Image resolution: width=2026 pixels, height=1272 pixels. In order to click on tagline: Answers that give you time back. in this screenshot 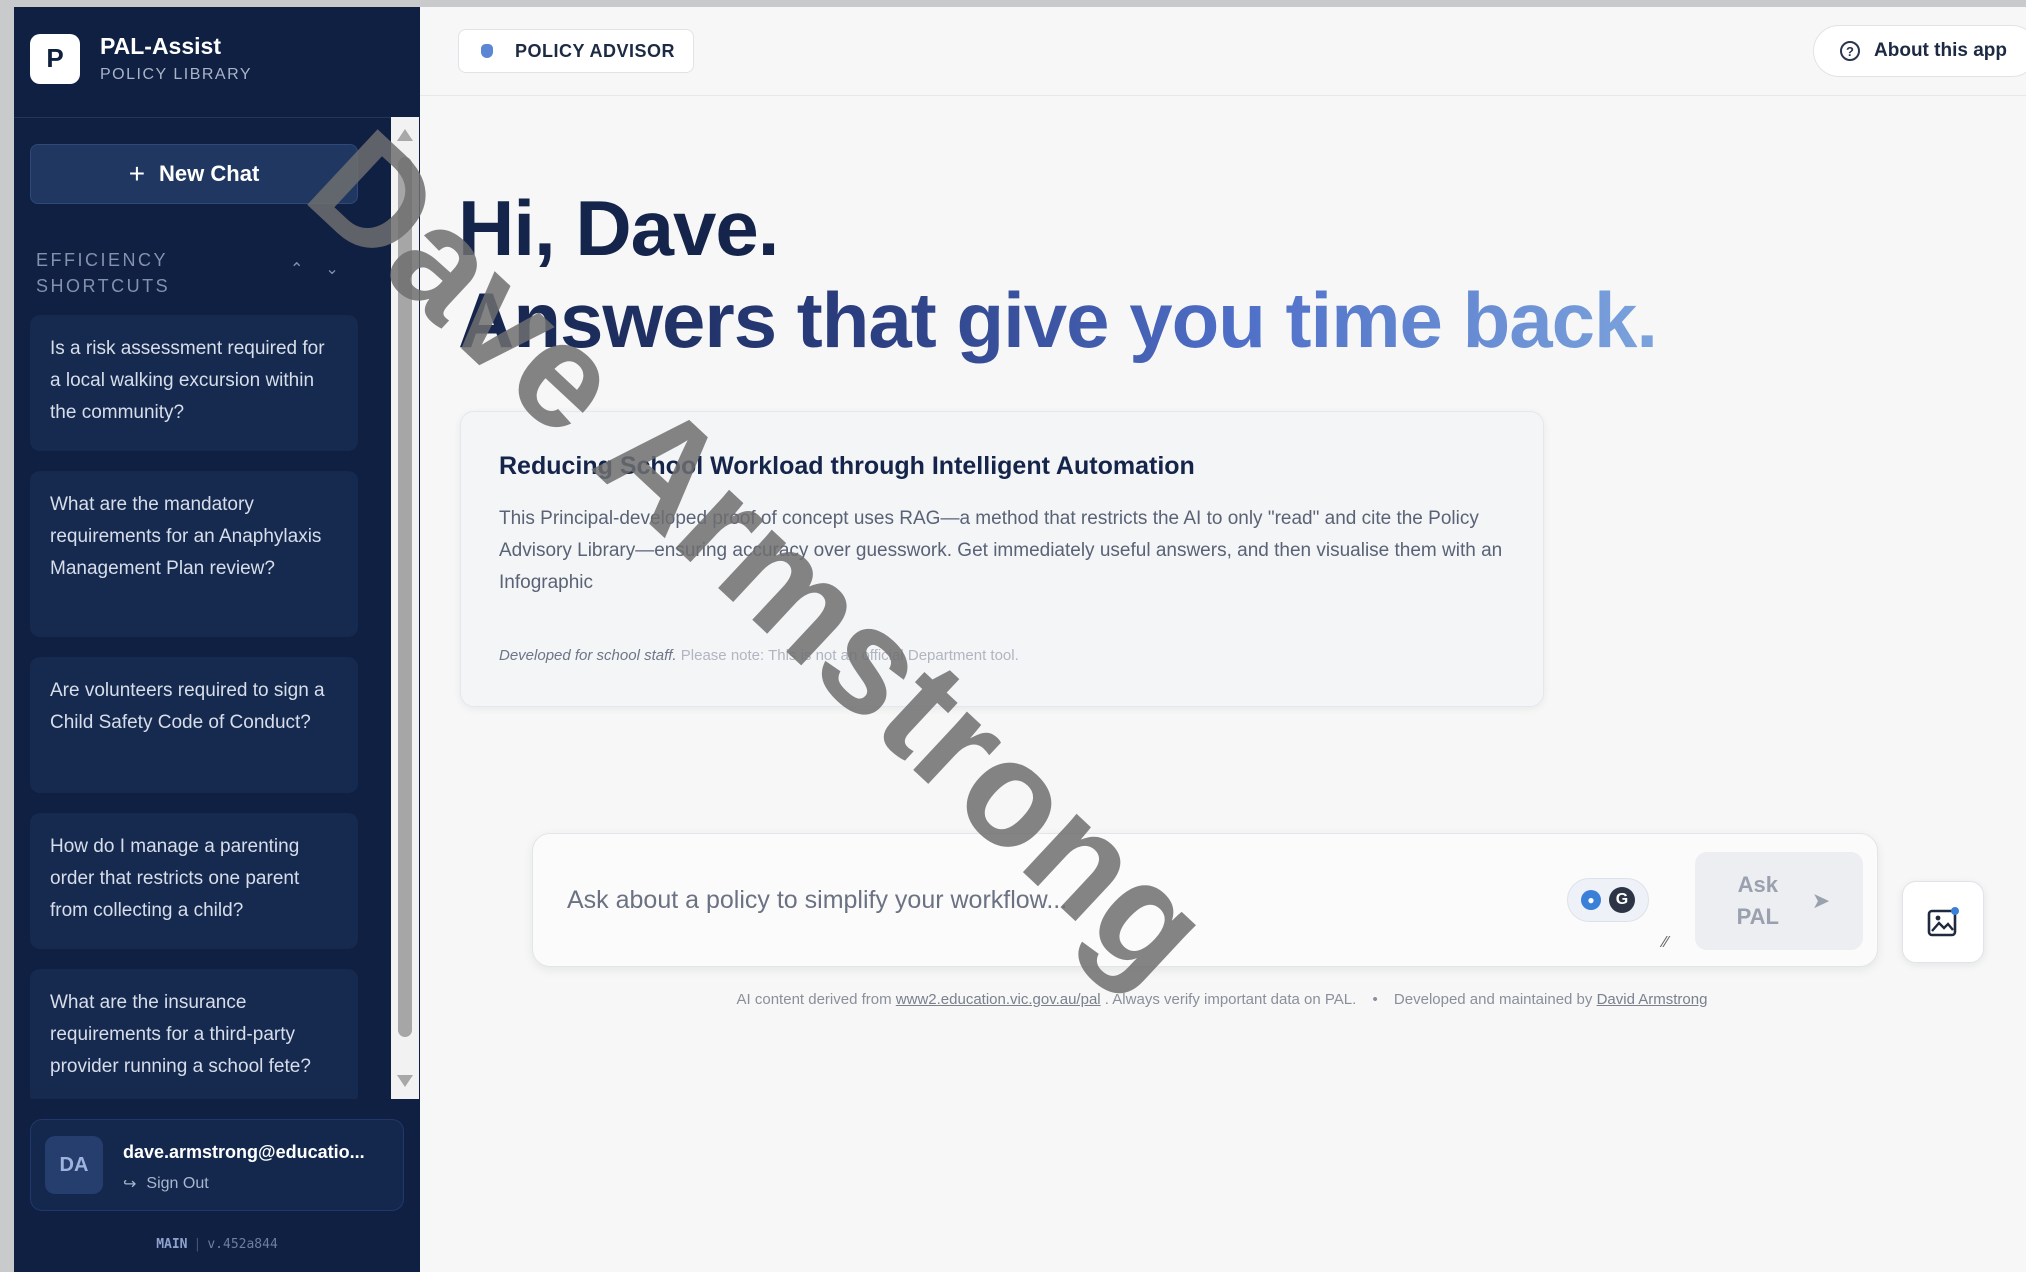, I will do `click(1058, 320)`.